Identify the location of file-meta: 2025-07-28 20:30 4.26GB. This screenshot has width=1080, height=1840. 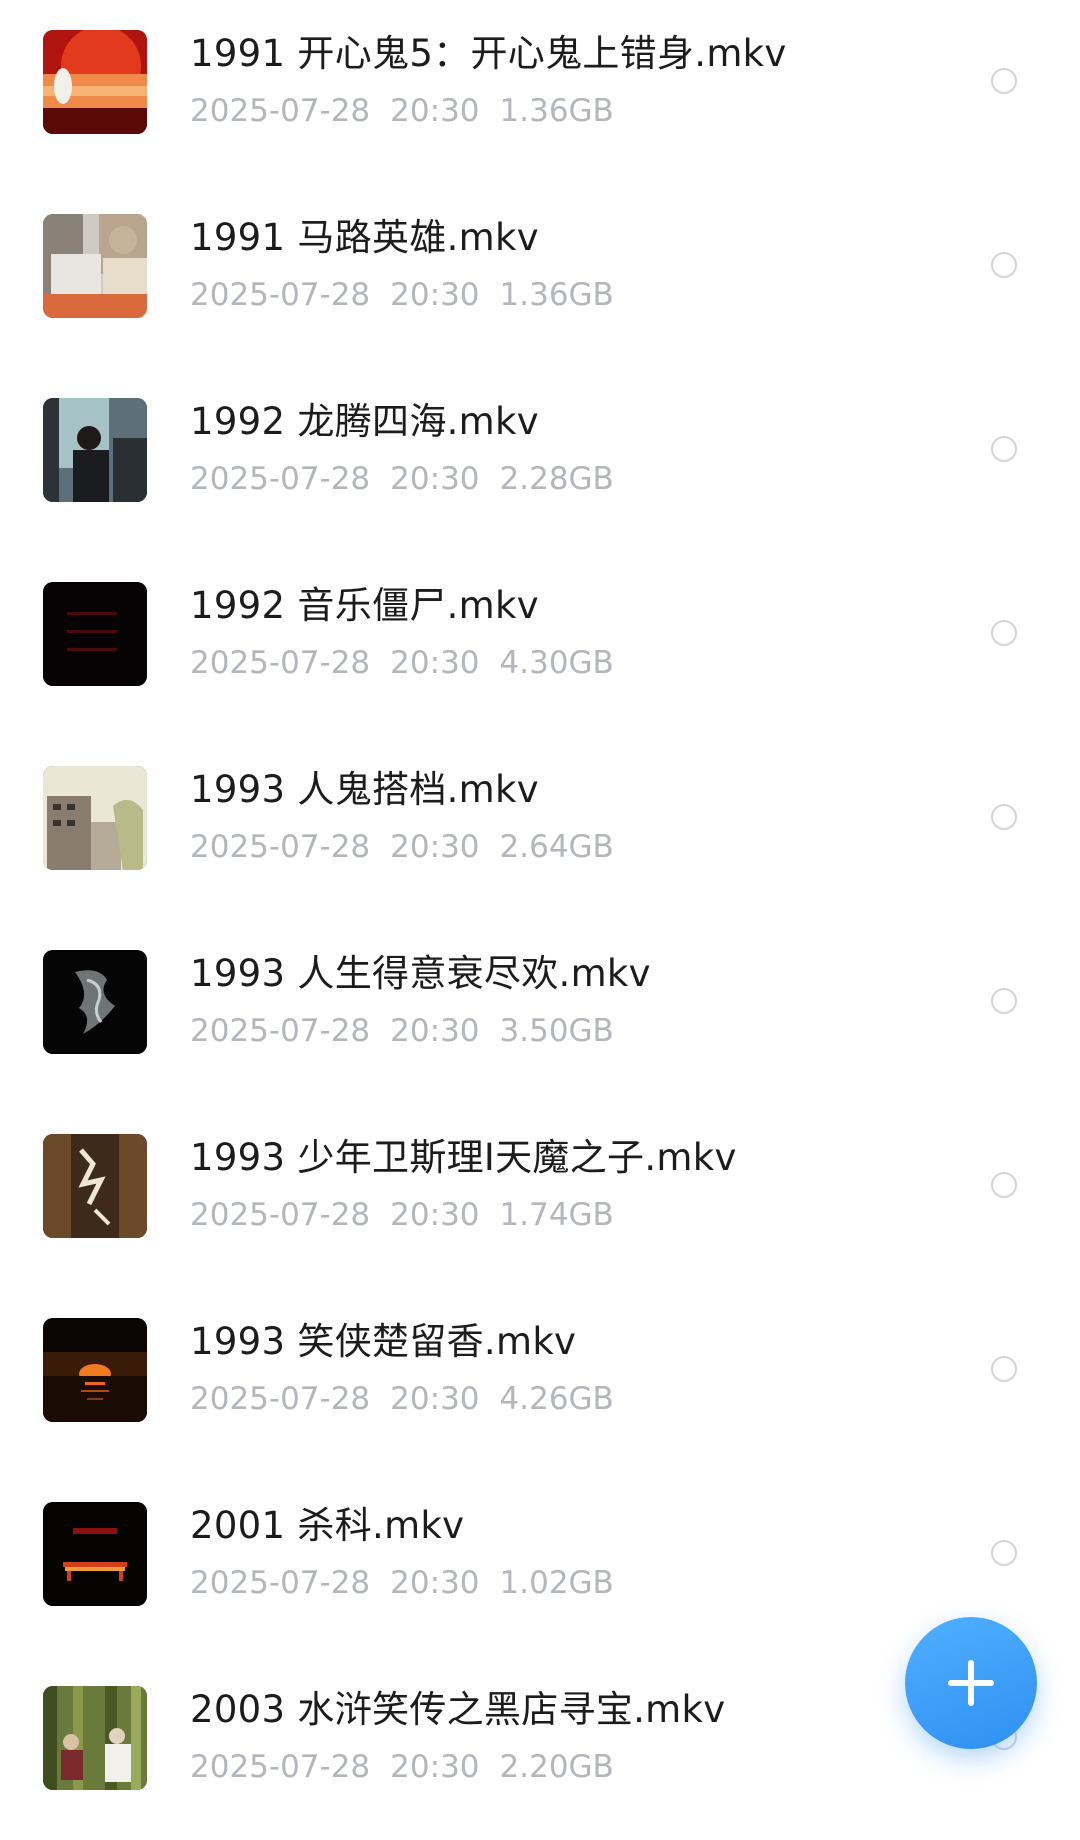
(412, 1399).